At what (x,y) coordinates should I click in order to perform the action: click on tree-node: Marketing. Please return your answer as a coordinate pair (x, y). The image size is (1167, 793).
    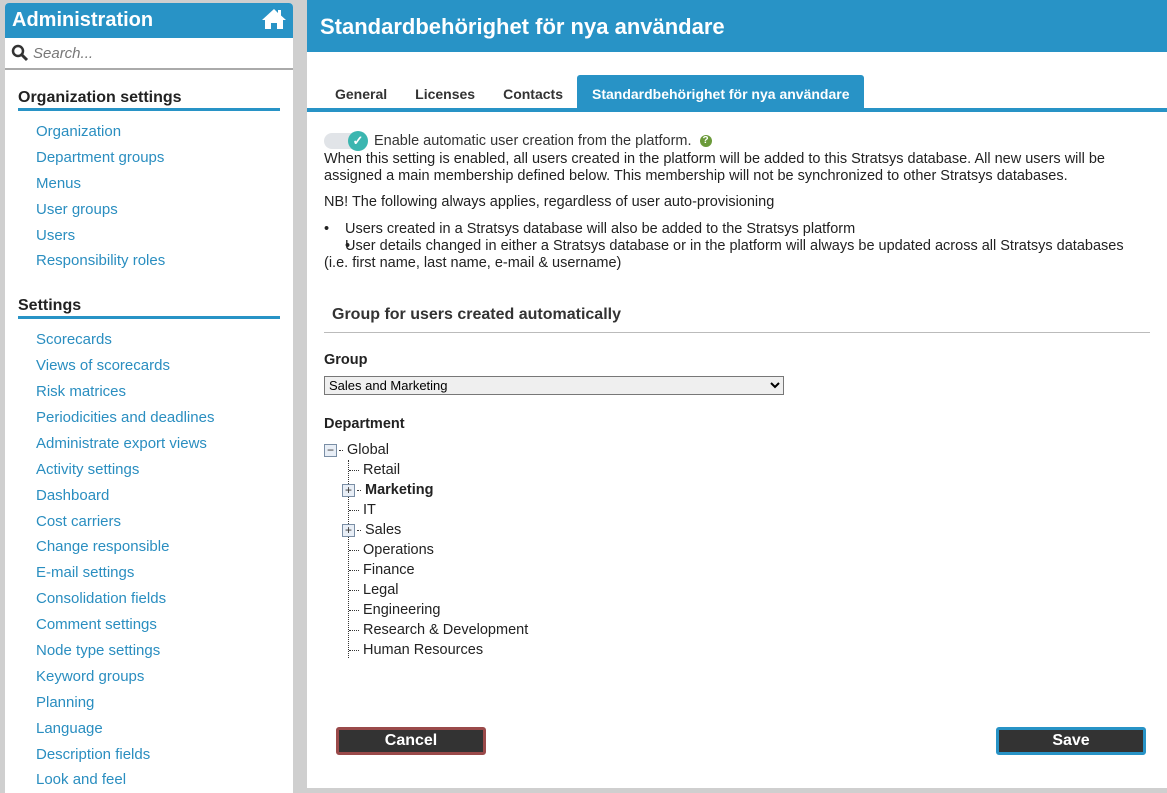
    Looking at the image, I should click on (399, 490).